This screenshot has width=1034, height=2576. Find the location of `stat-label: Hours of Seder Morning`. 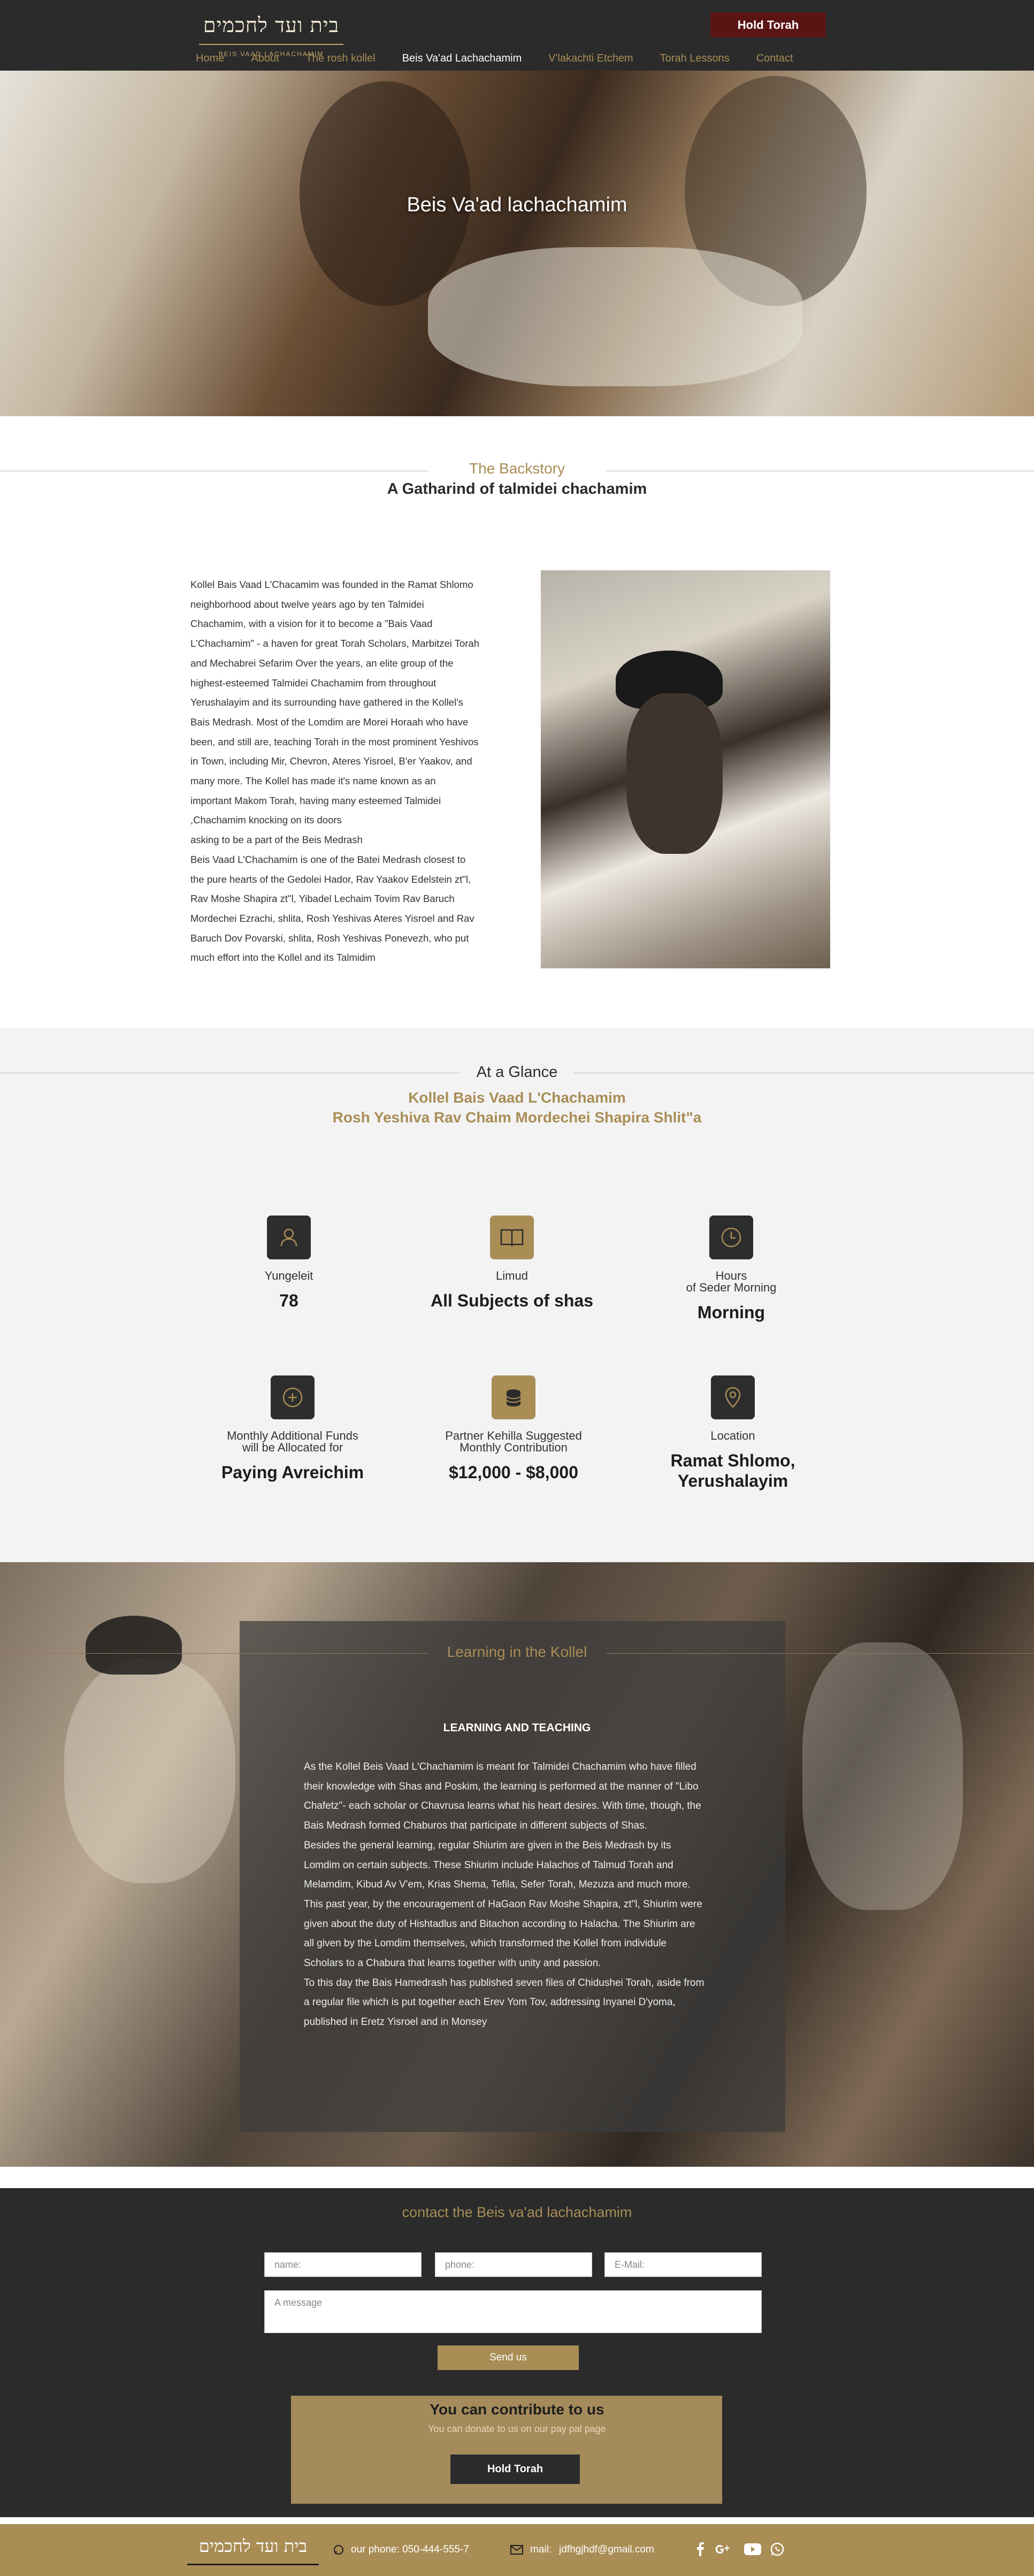

stat-label: Hours of Seder Morning is located at coordinates (731, 1281).